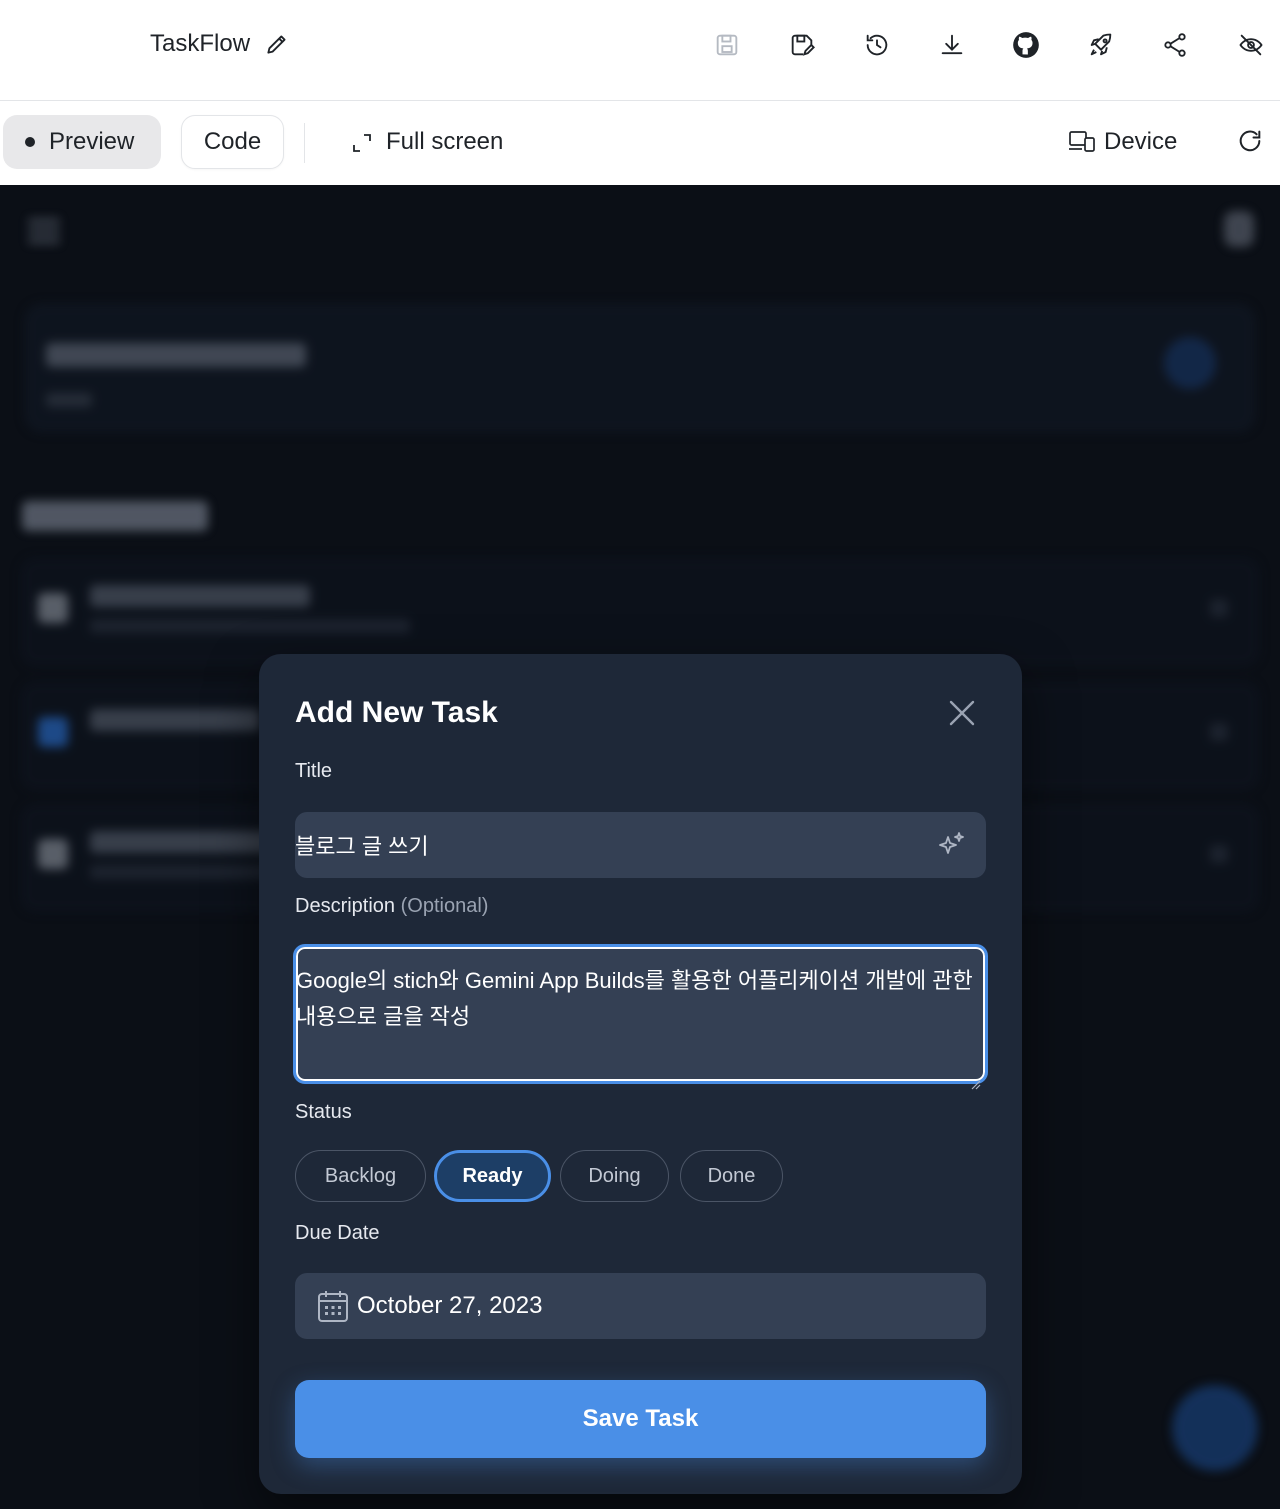  I want to click on deploy-rocket-icon, so click(1101, 45).